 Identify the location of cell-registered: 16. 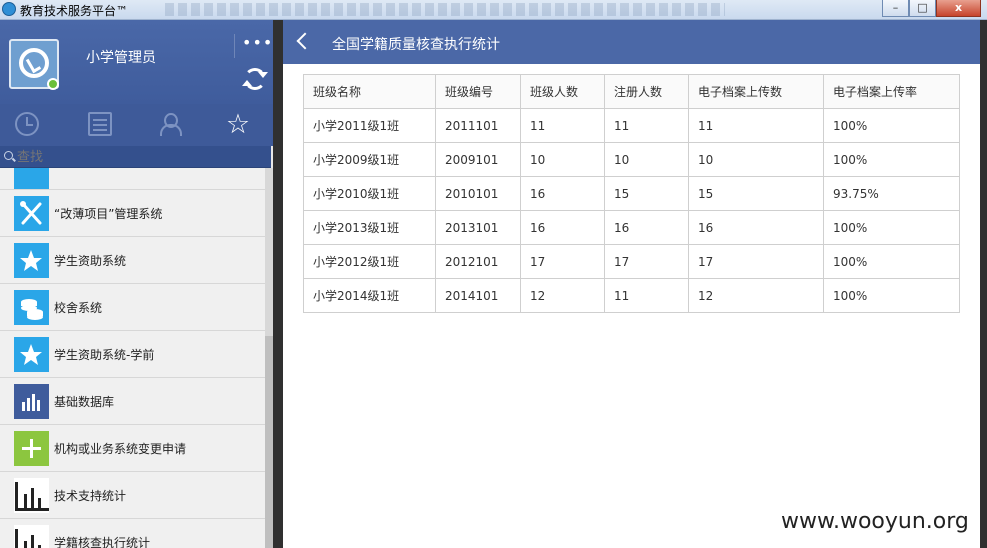
(646, 227).